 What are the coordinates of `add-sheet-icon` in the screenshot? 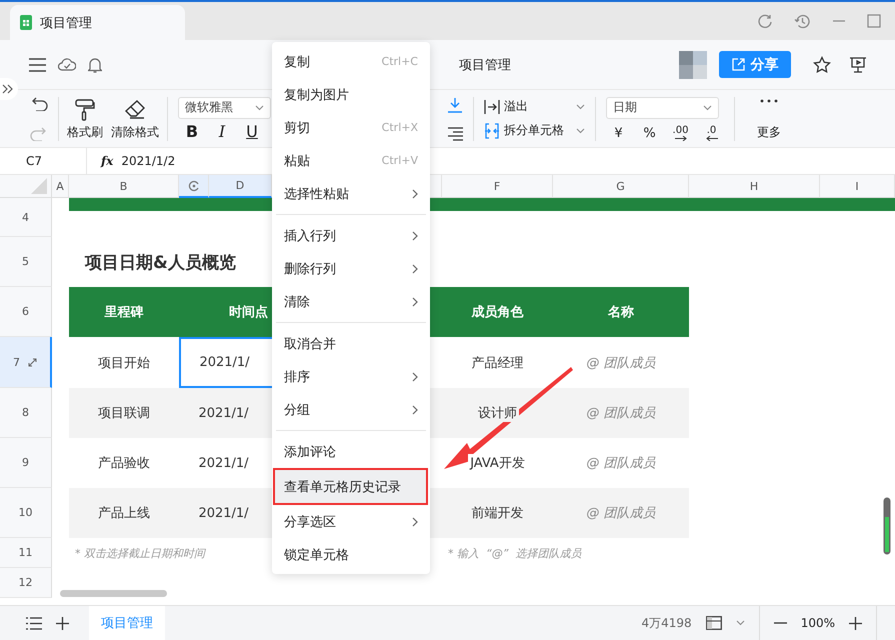 It's located at (62, 623).